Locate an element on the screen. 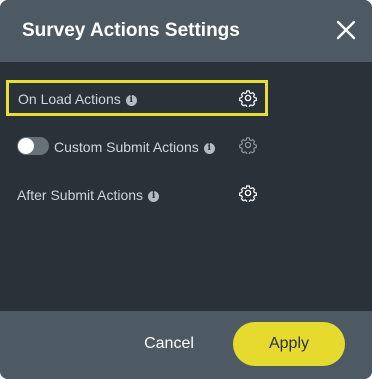  apply-button: Apply is located at coordinates (289, 344).